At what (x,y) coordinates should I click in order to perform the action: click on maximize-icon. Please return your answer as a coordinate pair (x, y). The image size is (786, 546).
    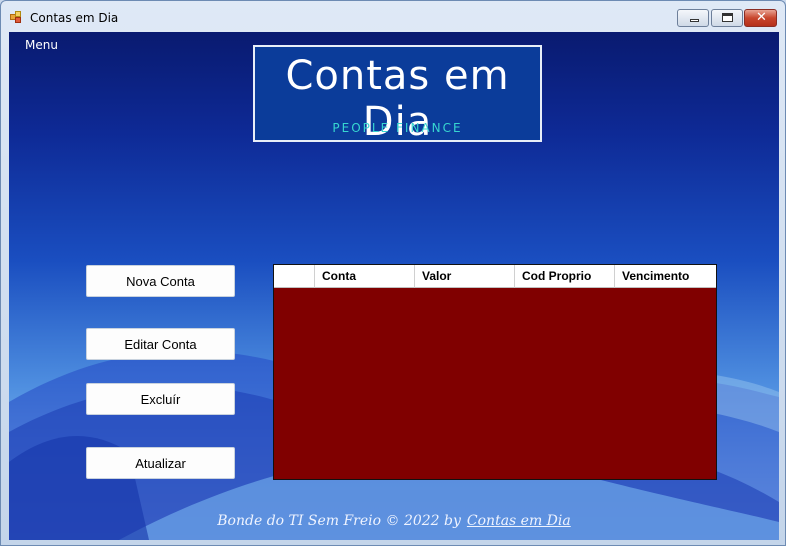
    Looking at the image, I should click on (727, 17).